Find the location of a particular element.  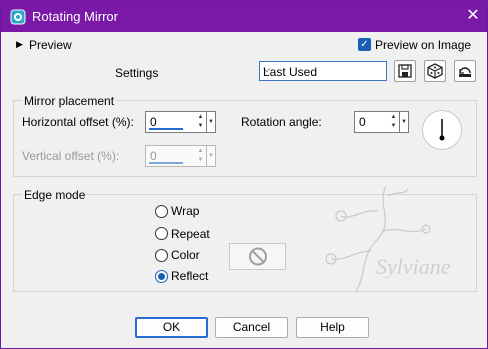

rotation-angle-label: Rotation angle: is located at coordinates (281, 122).